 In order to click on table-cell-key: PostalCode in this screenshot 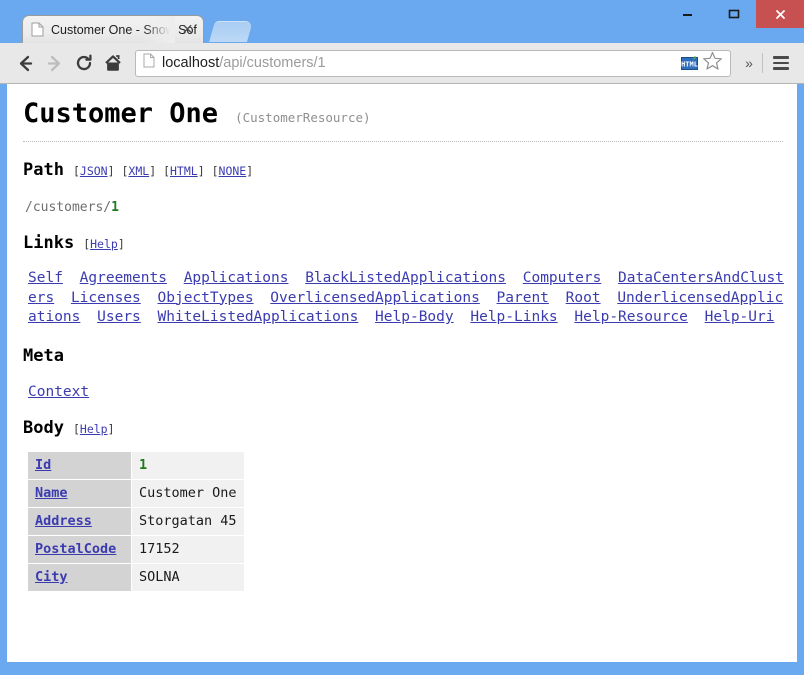, I will do `click(79, 549)`.